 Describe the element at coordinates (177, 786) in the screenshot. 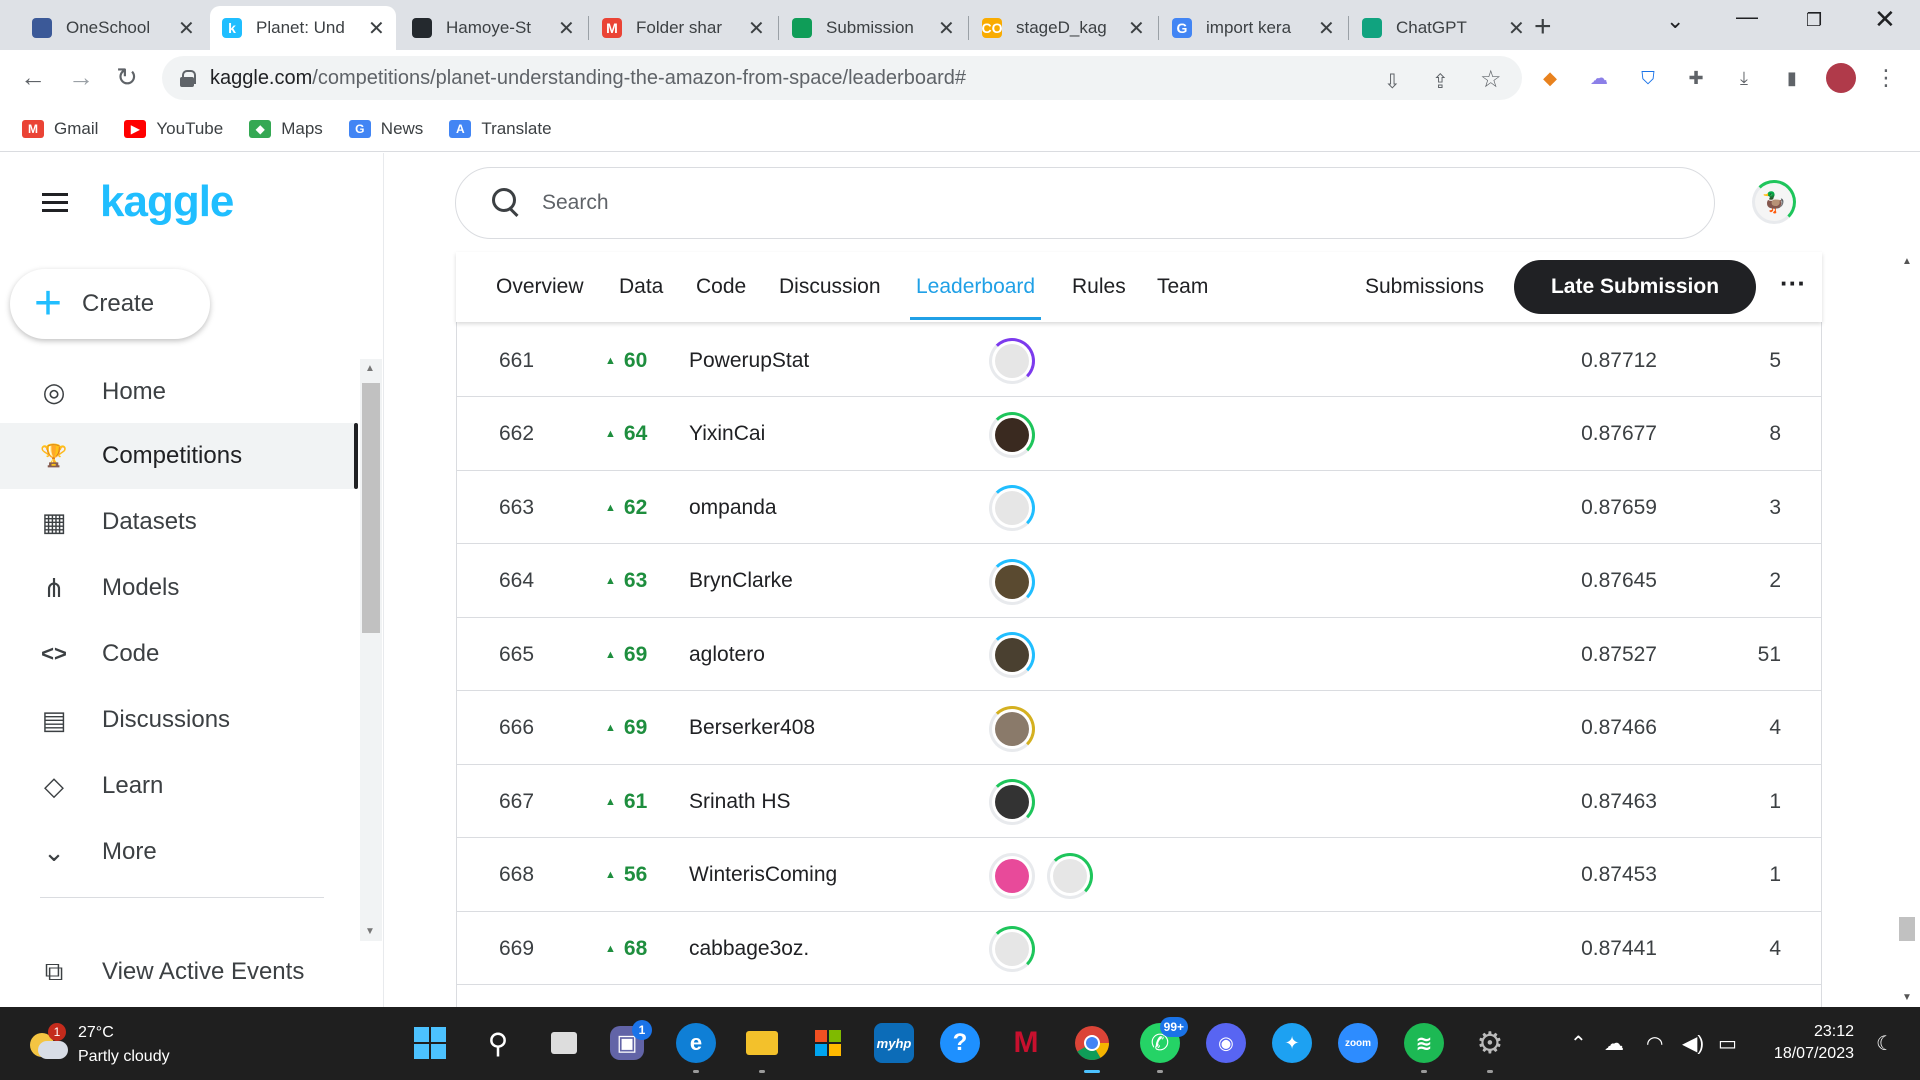

I see `sidebar-item-learn: ◇ Learn` at that location.